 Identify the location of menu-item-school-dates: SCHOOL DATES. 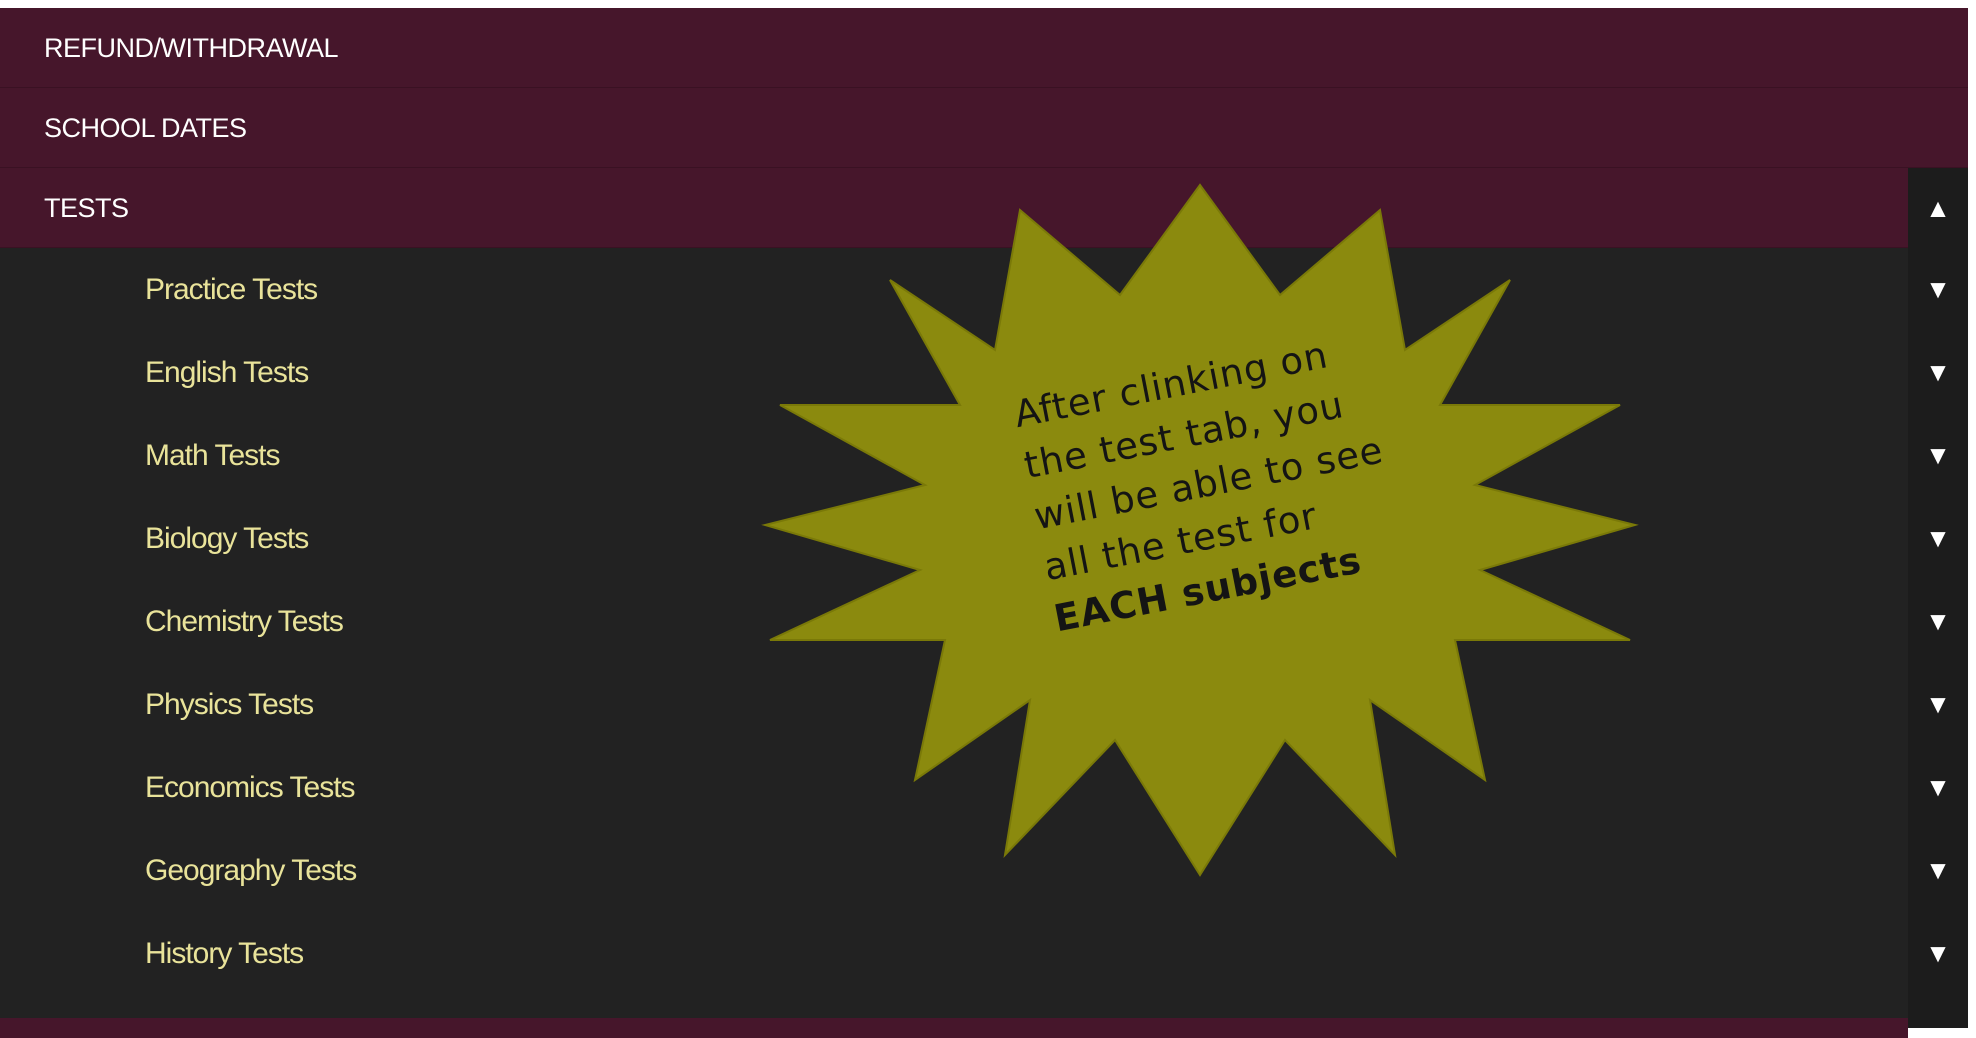
(984, 128).